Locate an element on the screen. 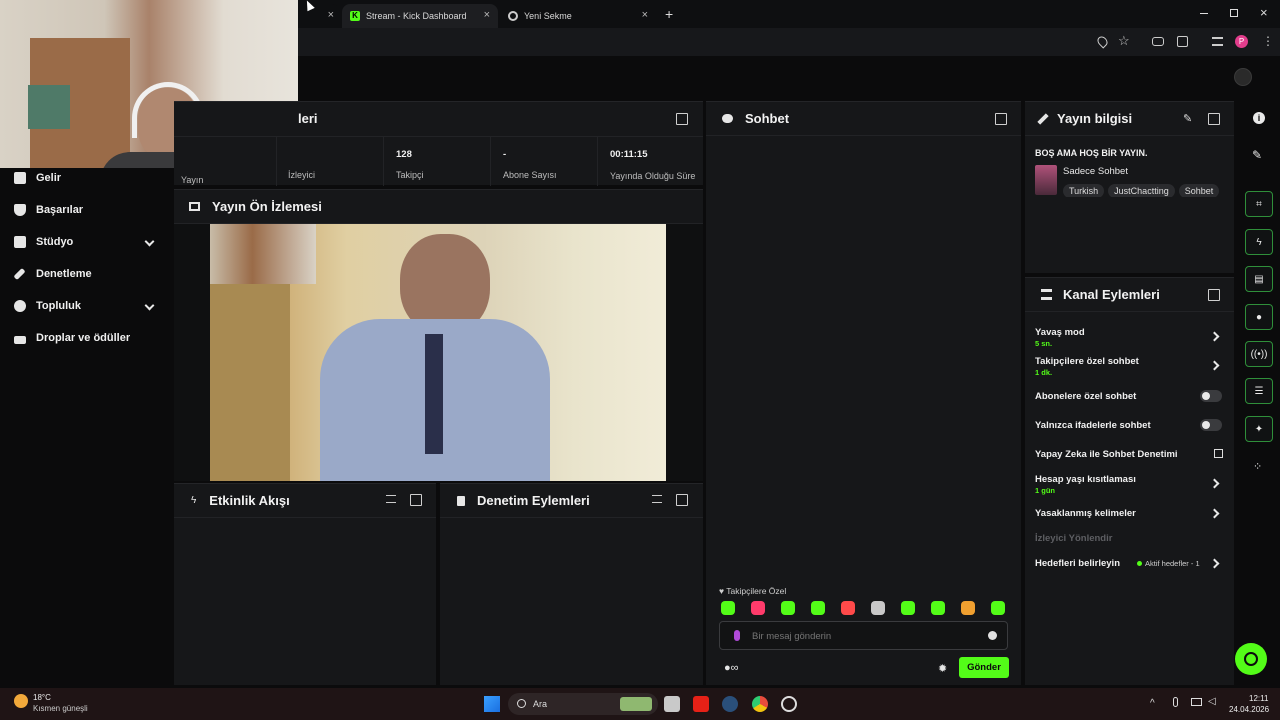 This screenshot has height=720, width=1280. volume-tray-icon: ◁ is located at coordinates (1212, 701).